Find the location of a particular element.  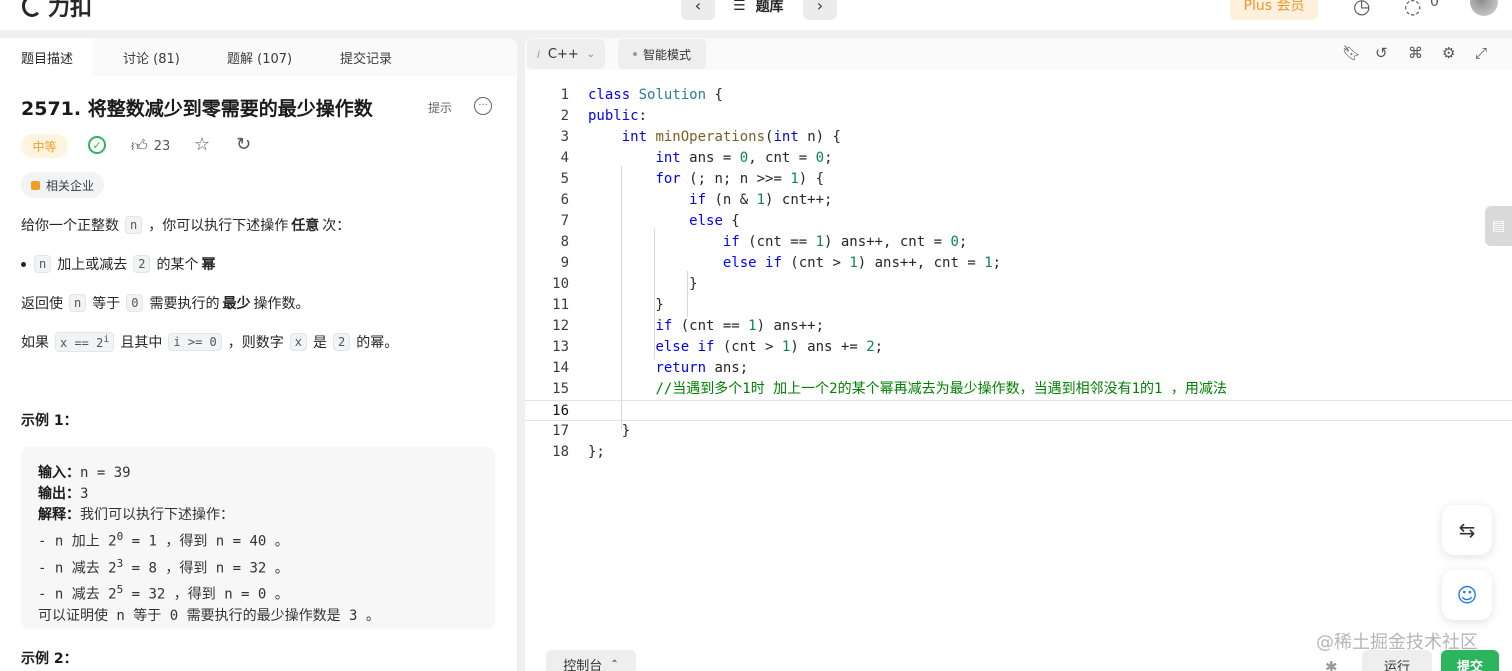

plus-membership-button: Plus 会员 is located at coordinates (1274, 10).